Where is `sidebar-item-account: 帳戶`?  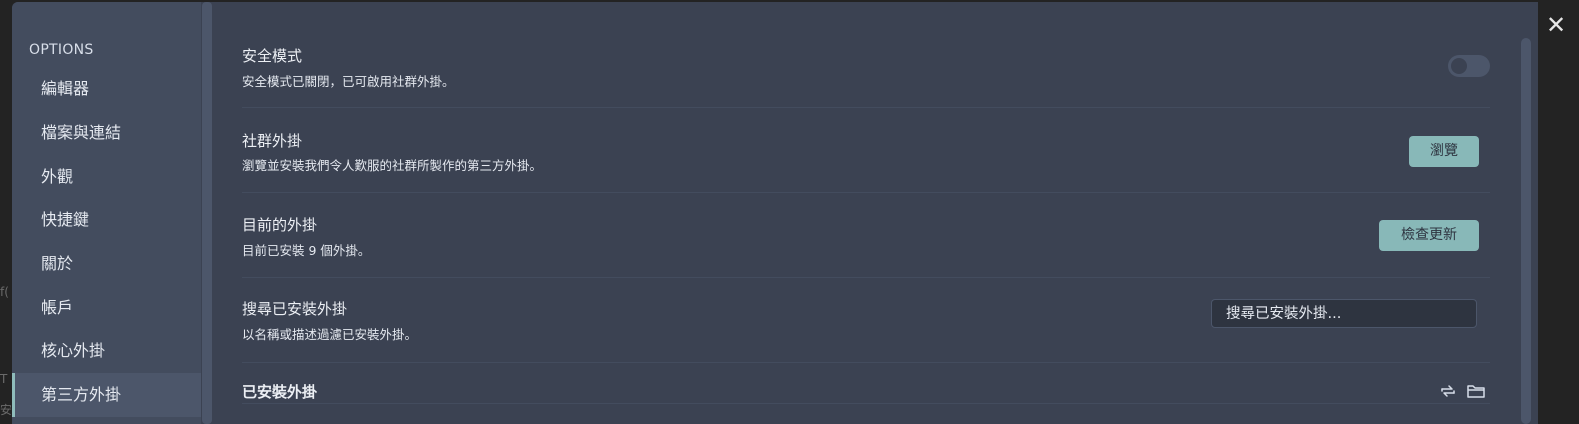
sidebar-item-account: 帳戶 is located at coordinates (106, 308).